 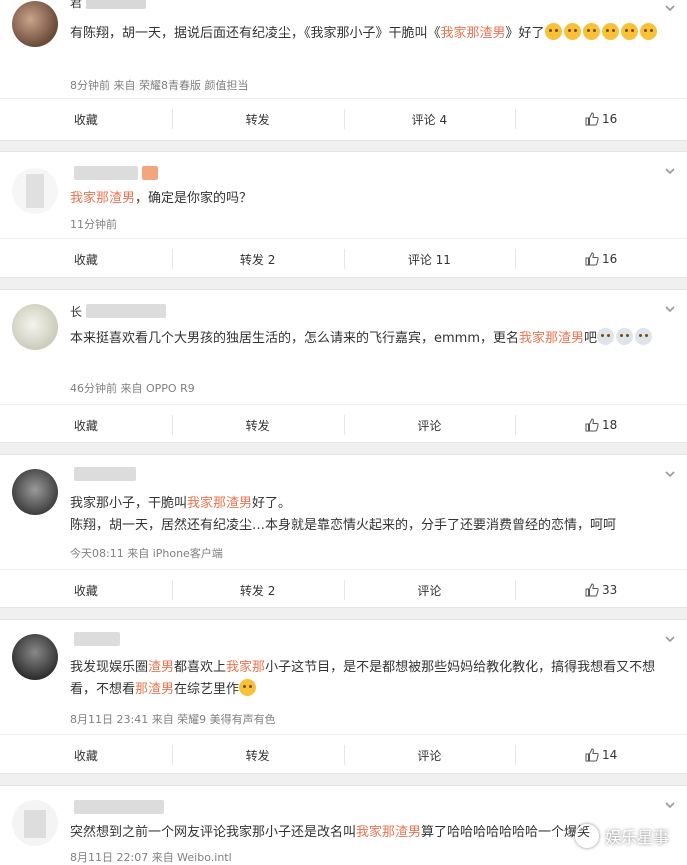 I want to click on weibo-logo-icon, so click(x=586, y=836).